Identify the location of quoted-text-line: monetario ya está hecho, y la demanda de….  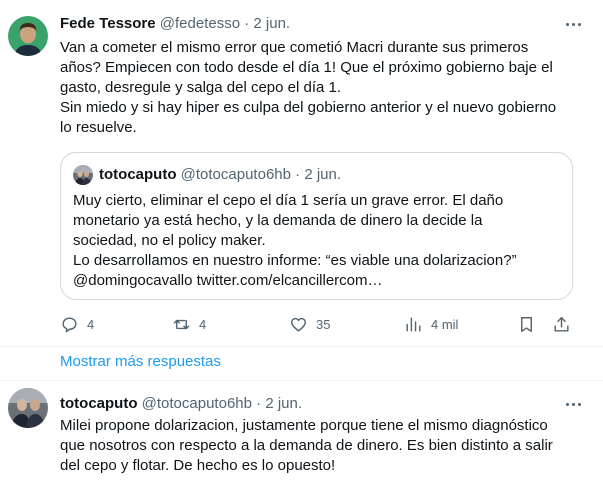
(278, 220).